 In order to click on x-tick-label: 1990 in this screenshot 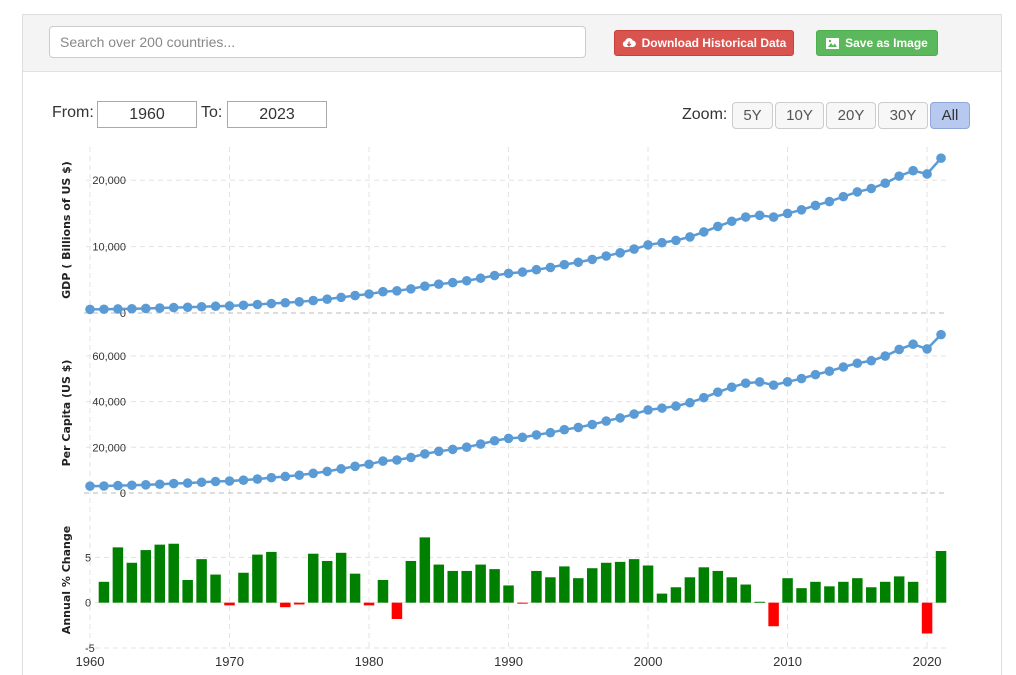, I will do `click(508, 661)`.